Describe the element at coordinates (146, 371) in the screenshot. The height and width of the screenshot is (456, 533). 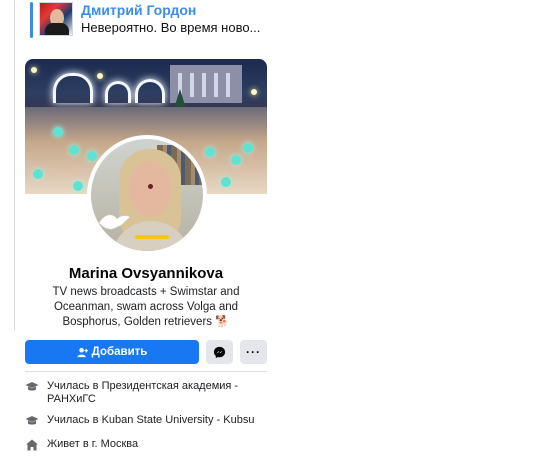
I see `divider` at that location.